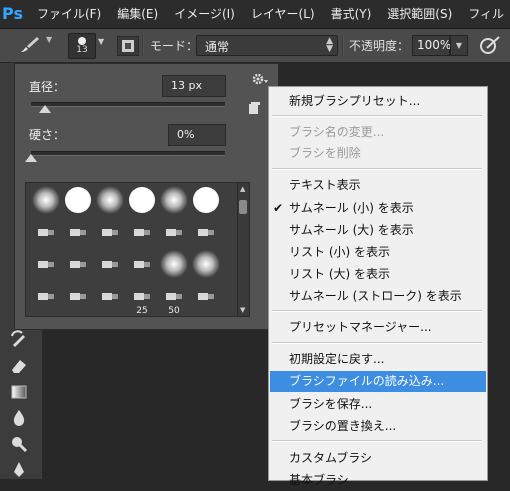 Image resolution: width=510 pixels, height=491 pixels. I want to click on size-label: 直径：, so click(47, 87).